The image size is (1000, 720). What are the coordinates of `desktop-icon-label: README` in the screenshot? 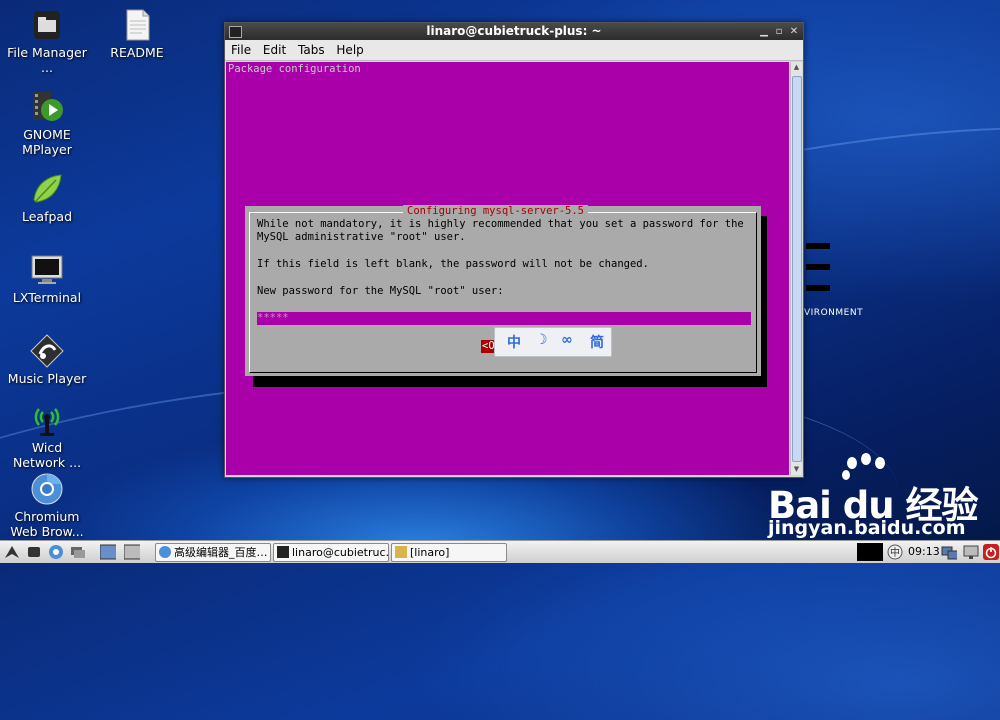 It's located at (137, 52).